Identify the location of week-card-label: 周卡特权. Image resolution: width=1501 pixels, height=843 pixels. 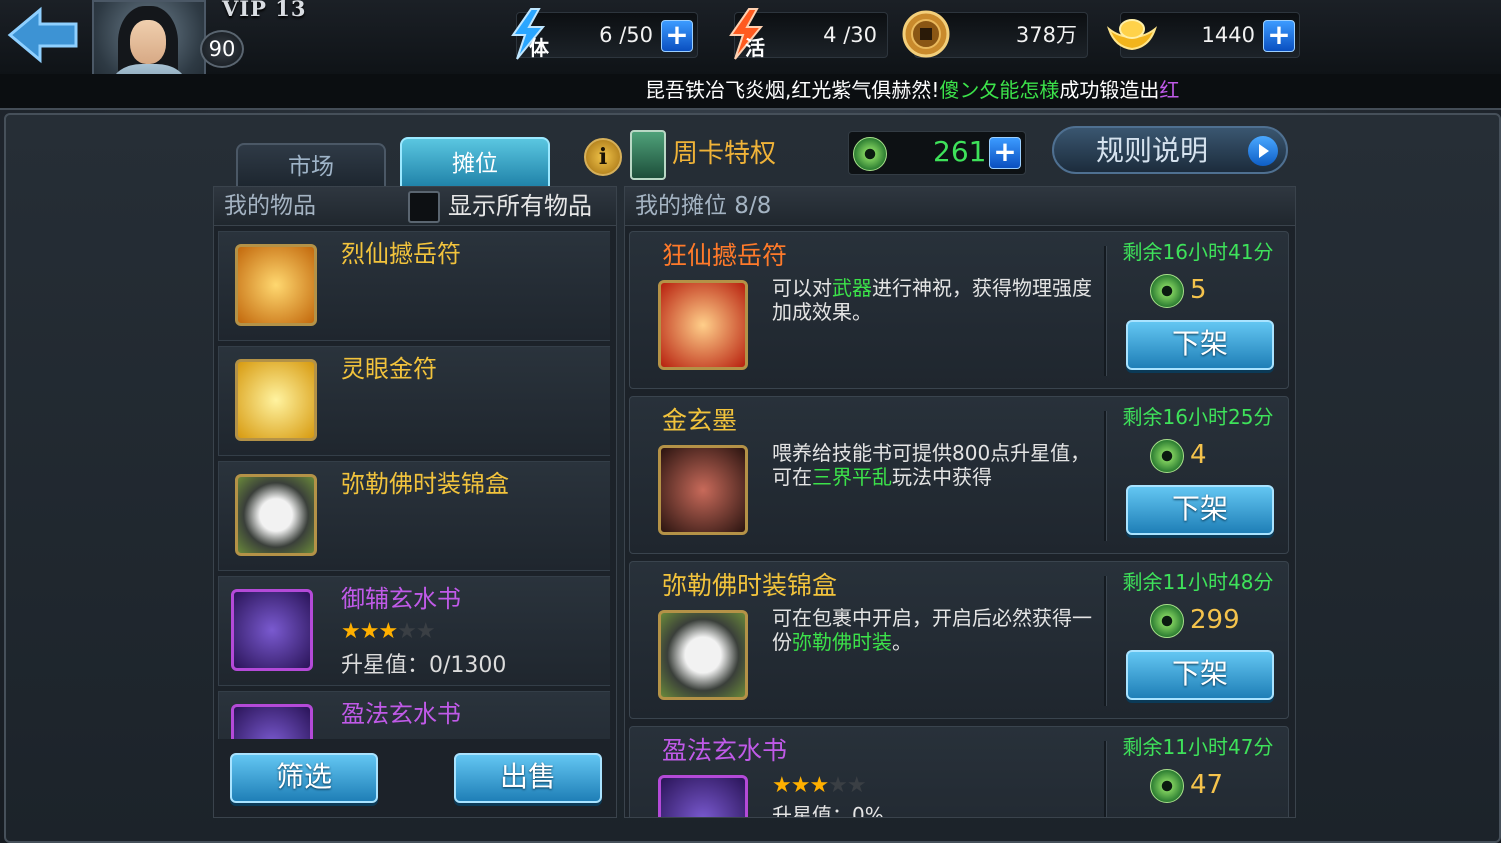
(724, 154).